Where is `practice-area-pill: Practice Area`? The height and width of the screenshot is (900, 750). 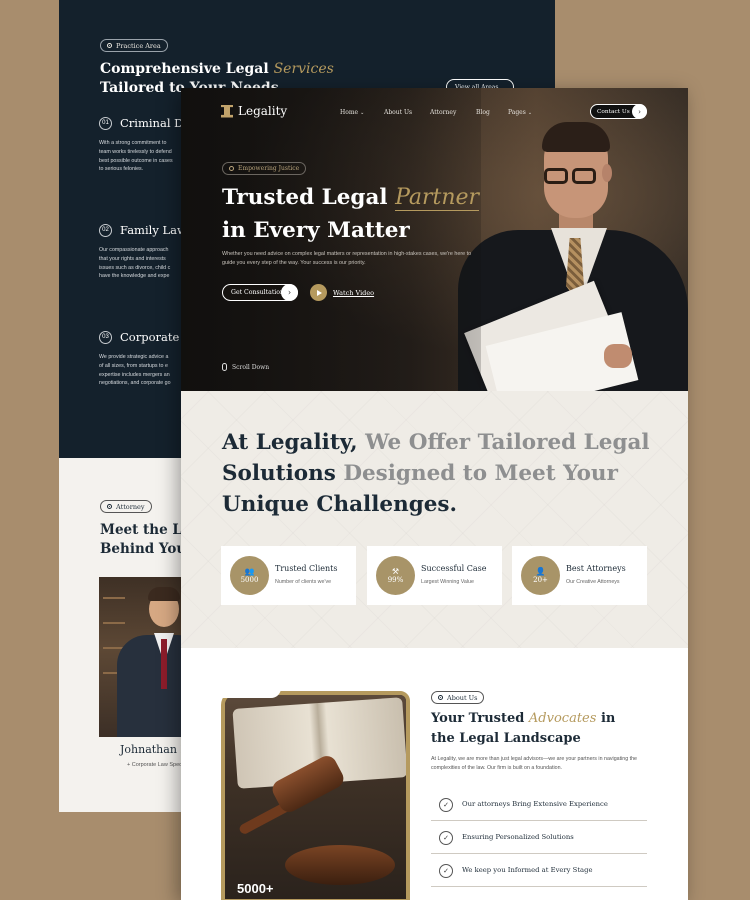 practice-area-pill: Practice Area is located at coordinates (134, 45).